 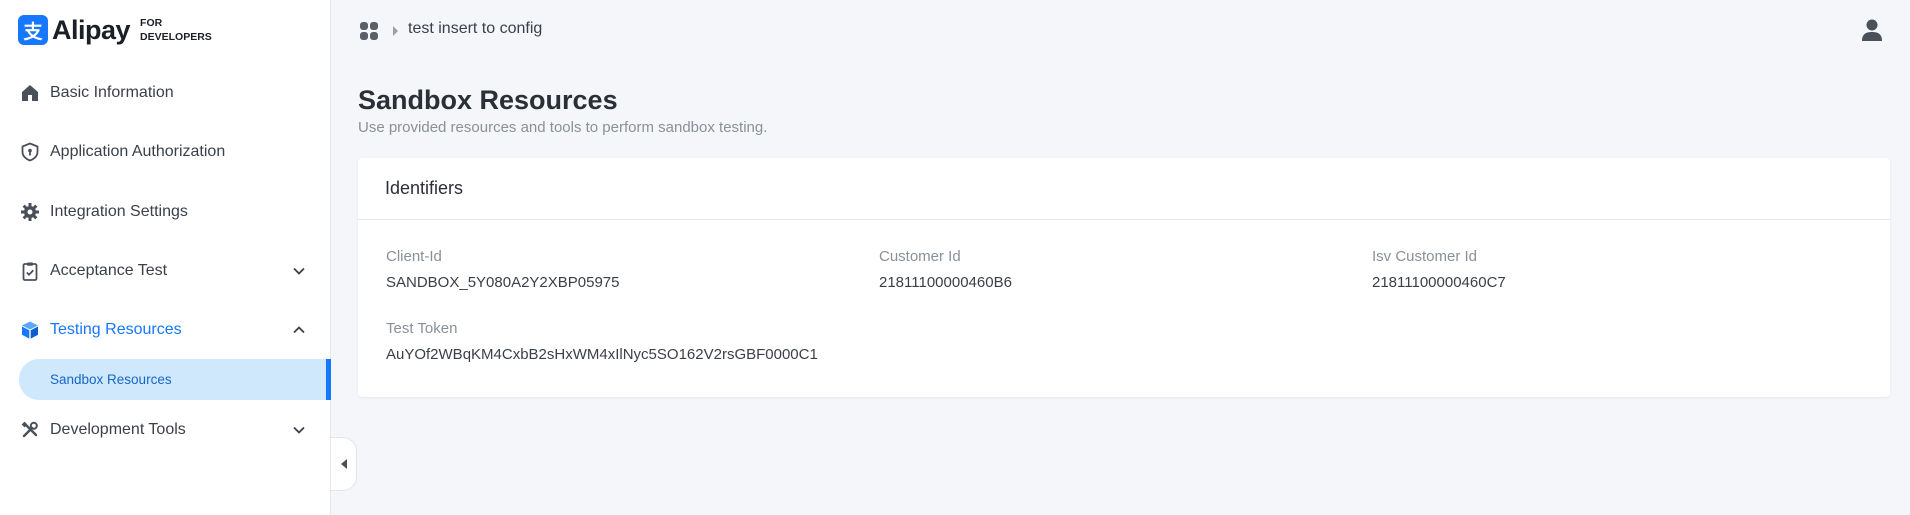 I want to click on field-label: Customer Id, so click(x=920, y=256).